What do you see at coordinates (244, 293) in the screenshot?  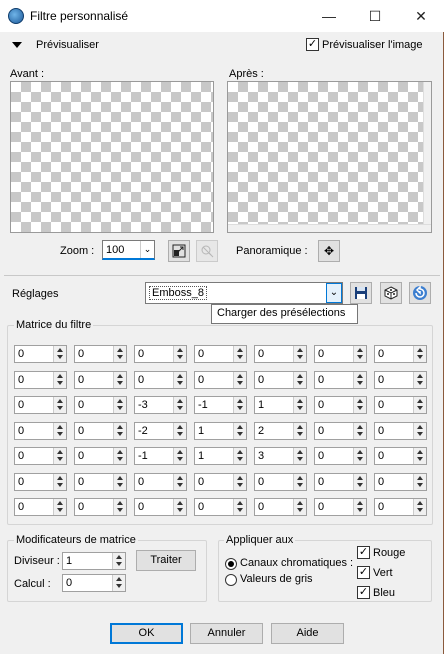 I see `presets-combo: Emboss_8 ⌄` at bounding box center [244, 293].